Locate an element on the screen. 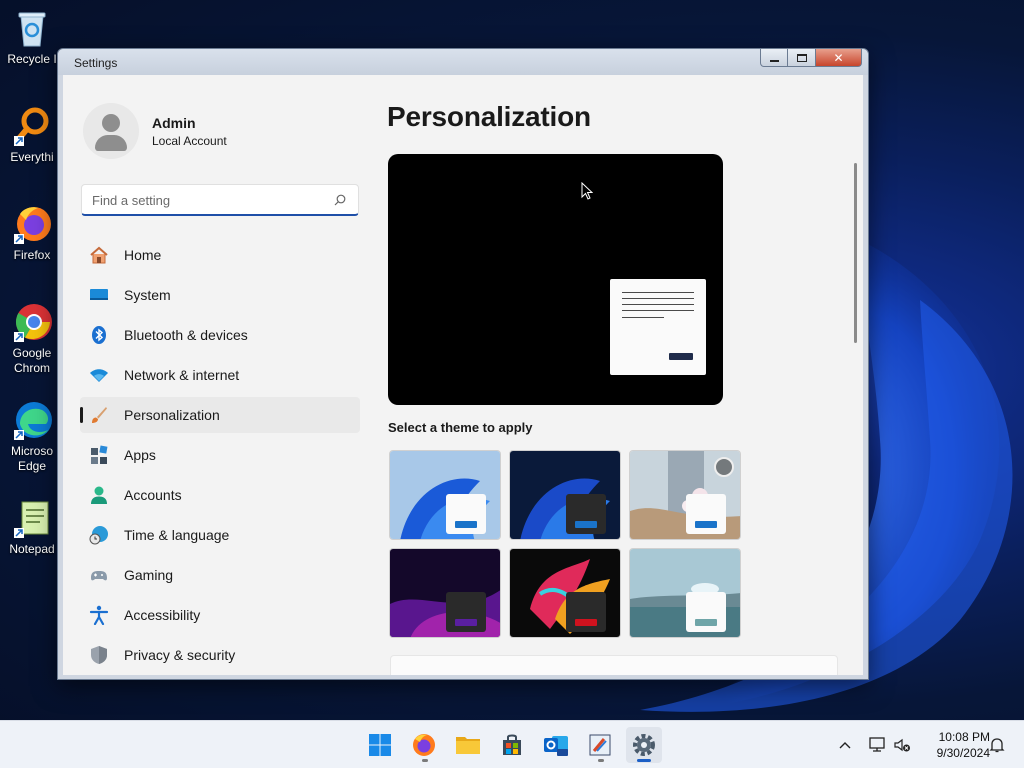 The image size is (1024, 768). maximize-button is located at coordinates (802, 58).